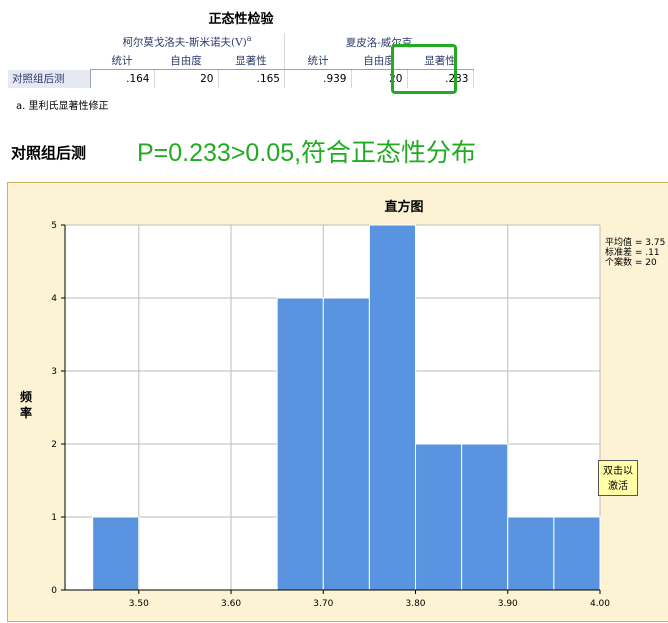 The width and height of the screenshot is (668, 623). Describe the element at coordinates (186, 60) in the screenshot. I see `col-header: 自由度` at that location.